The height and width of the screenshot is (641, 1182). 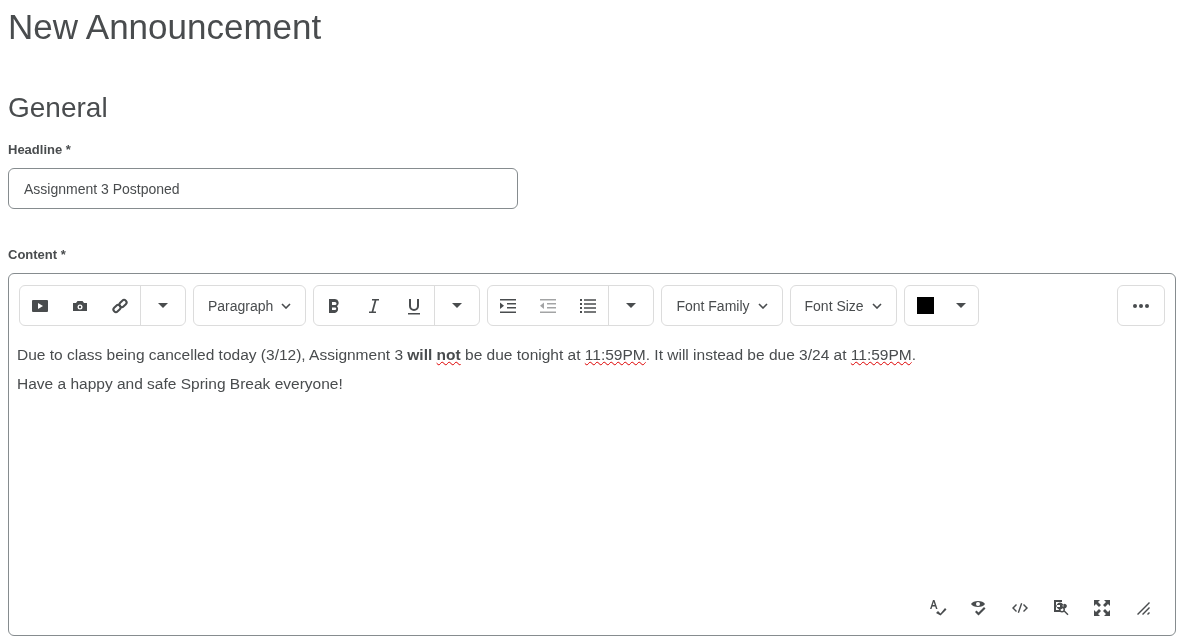 What do you see at coordinates (941, 305) in the screenshot?
I see `color-picker` at bounding box center [941, 305].